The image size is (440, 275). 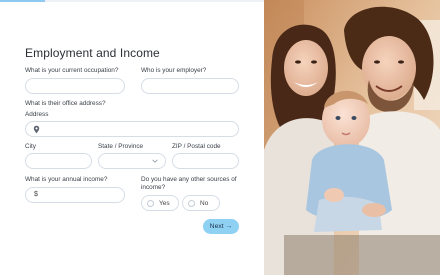 I want to click on page-title: Employment and Income, so click(x=92, y=53).